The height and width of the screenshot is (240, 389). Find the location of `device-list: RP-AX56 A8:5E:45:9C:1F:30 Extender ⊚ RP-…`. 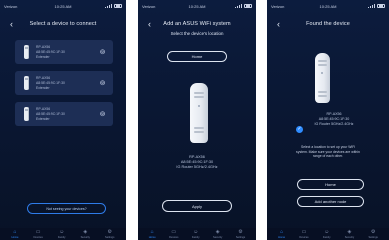

device-list: RP-AX56 A8:5E:45:9C:1F:30 Extender ⊚ RP-… is located at coordinates (64, 83).